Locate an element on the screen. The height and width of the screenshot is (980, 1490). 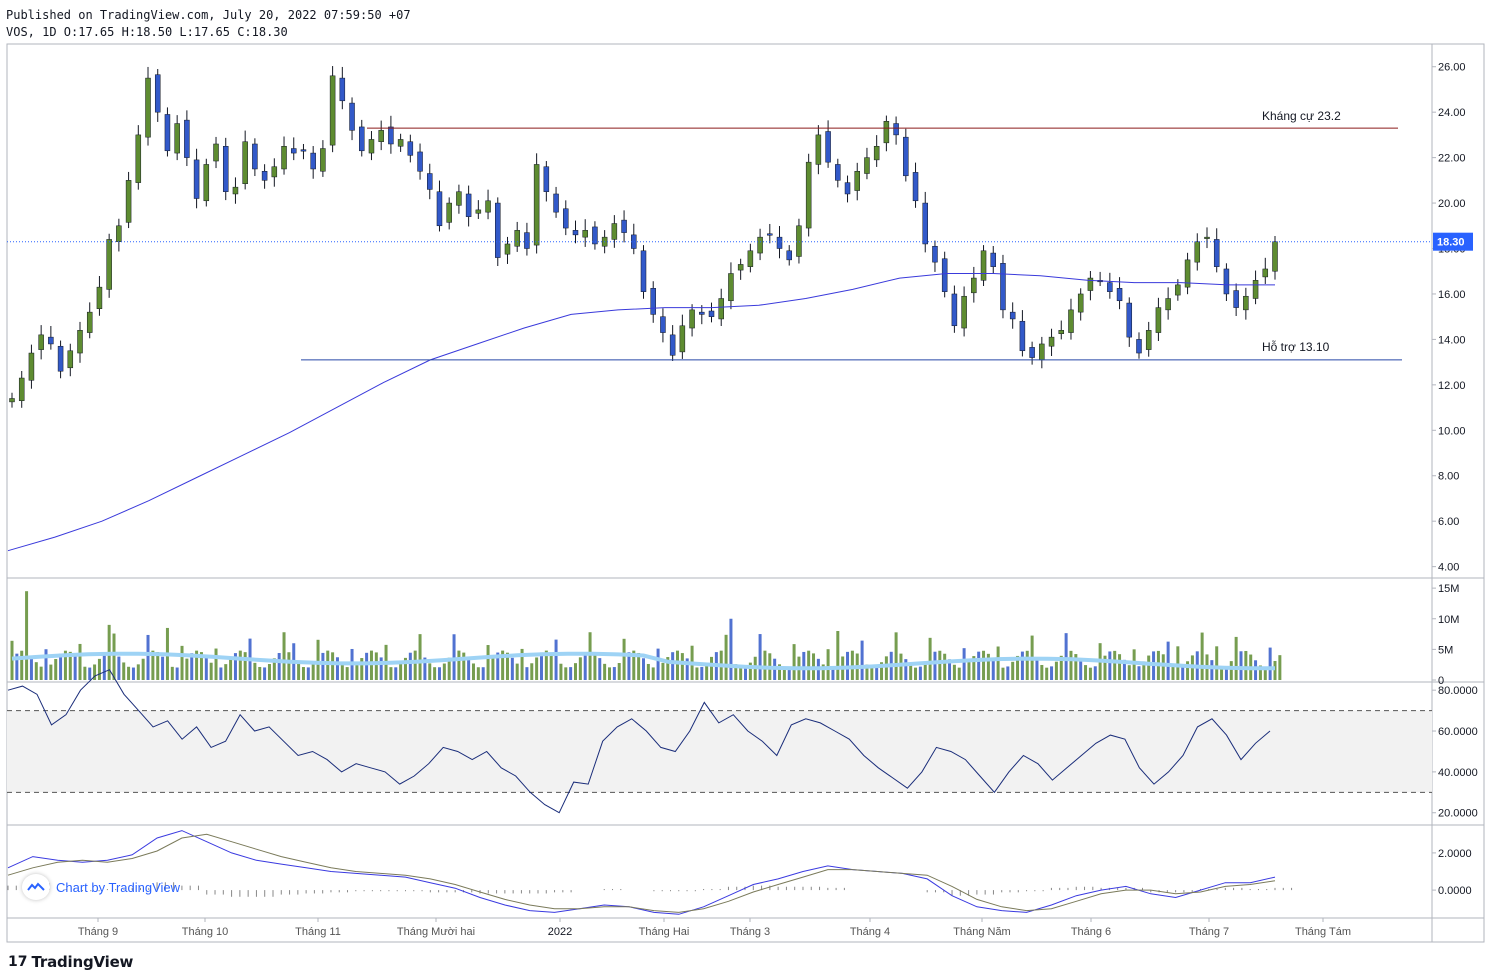
last-price-label: 18.30 is located at coordinates (1451, 243).